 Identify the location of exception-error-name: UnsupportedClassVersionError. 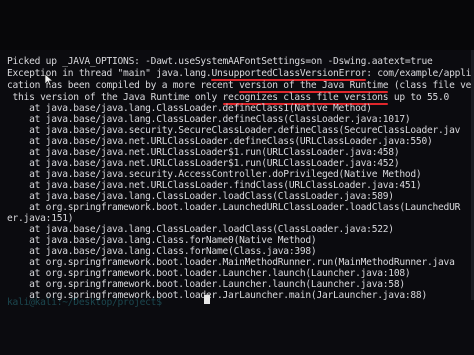
(289, 73).